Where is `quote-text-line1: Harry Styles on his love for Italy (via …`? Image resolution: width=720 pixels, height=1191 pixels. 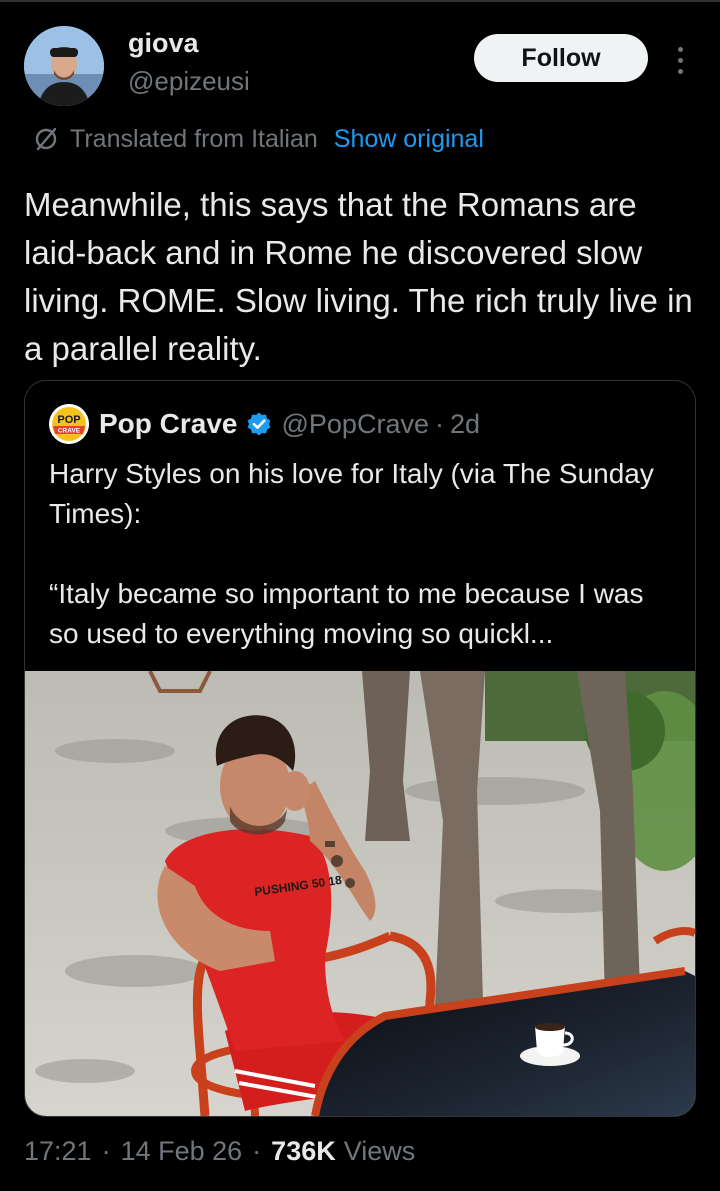
quote-text-line1: Harry Styles on his love for Italy (via … is located at coordinates (351, 493).